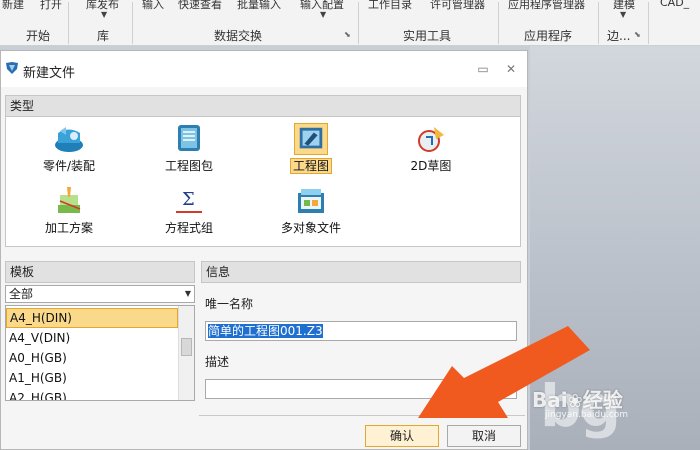 The width and height of the screenshot is (700, 450). Describe the element at coordinates (186, 347) in the screenshot. I see `scrollbar-thumb` at that location.